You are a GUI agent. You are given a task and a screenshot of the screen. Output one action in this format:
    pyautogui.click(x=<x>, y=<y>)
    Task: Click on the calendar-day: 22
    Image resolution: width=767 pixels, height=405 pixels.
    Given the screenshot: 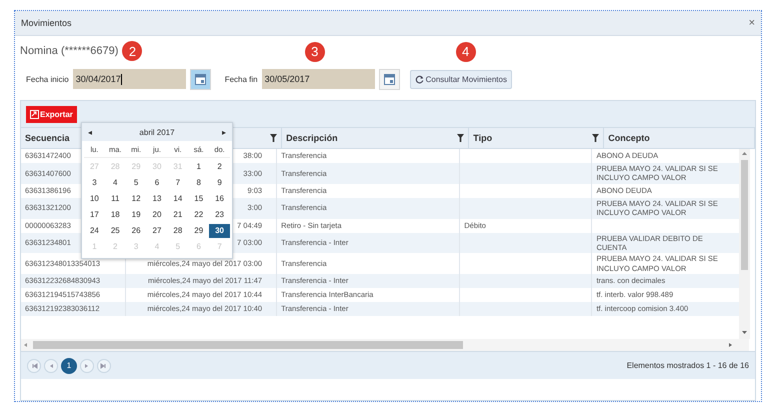 What is the action you would take?
    pyautogui.click(x=199, y=215)
    